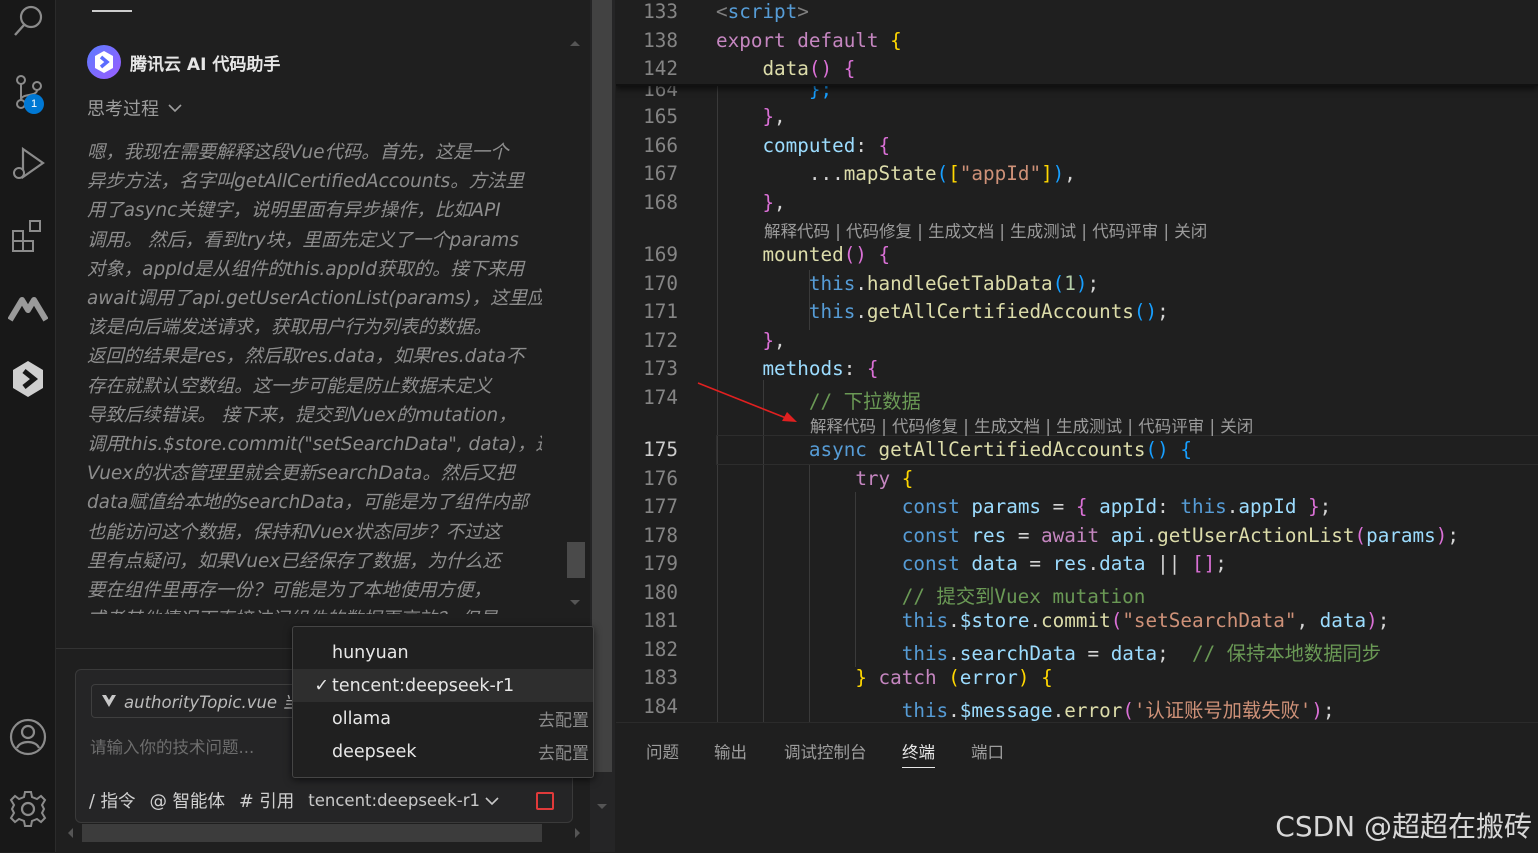 This screenshot has width=1538, height=853. Describe the element at coordinates (306, 269) in the screenshot. I see `thought-line: 对象，appId是从组件的this.appId获取的。接下来用` at that location.